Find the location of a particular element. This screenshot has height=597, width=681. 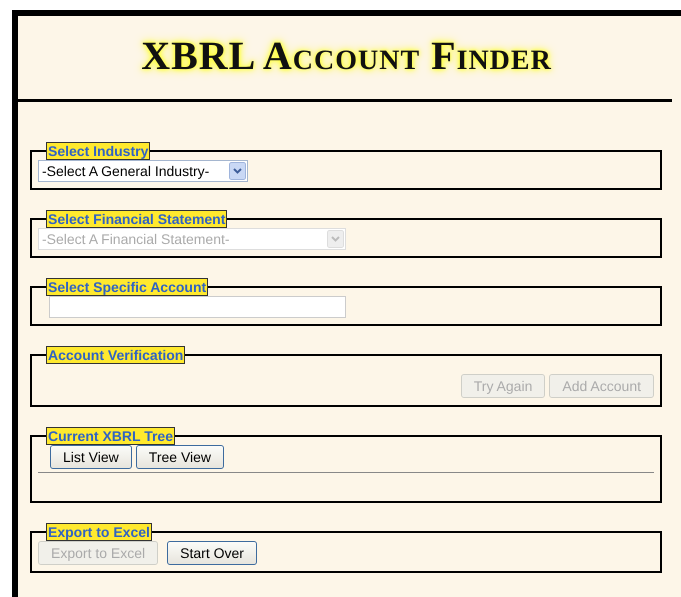

section-legend: Select Financial Statement is located at coordinates (137, 219).